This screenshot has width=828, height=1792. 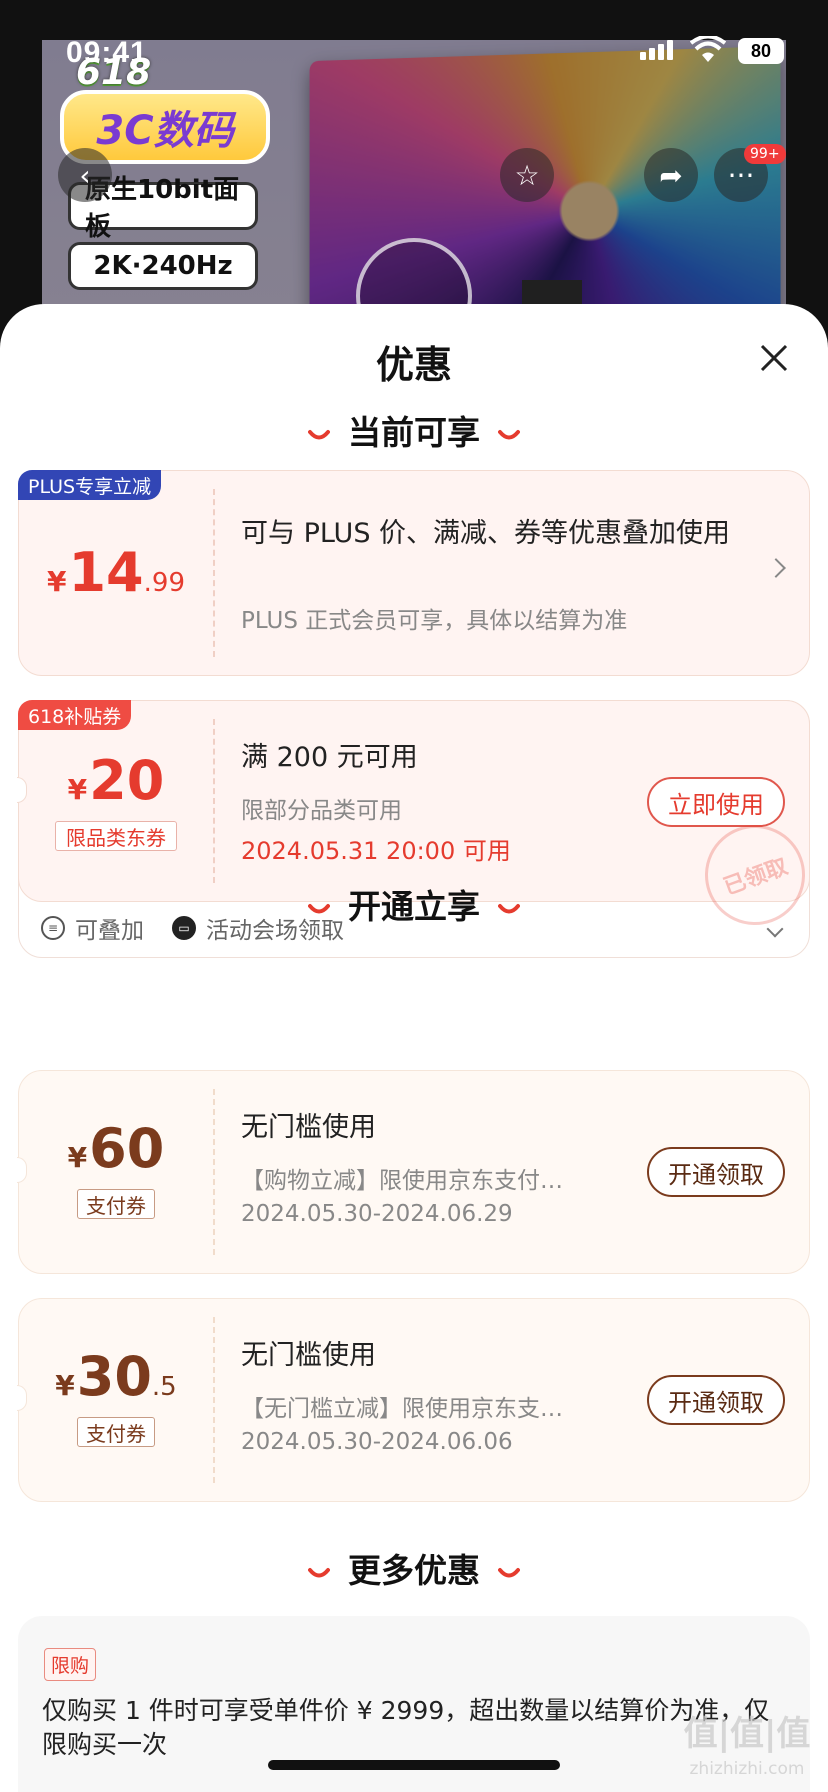 I want to click on price-integer: 60, so click(x=127, y=1148).